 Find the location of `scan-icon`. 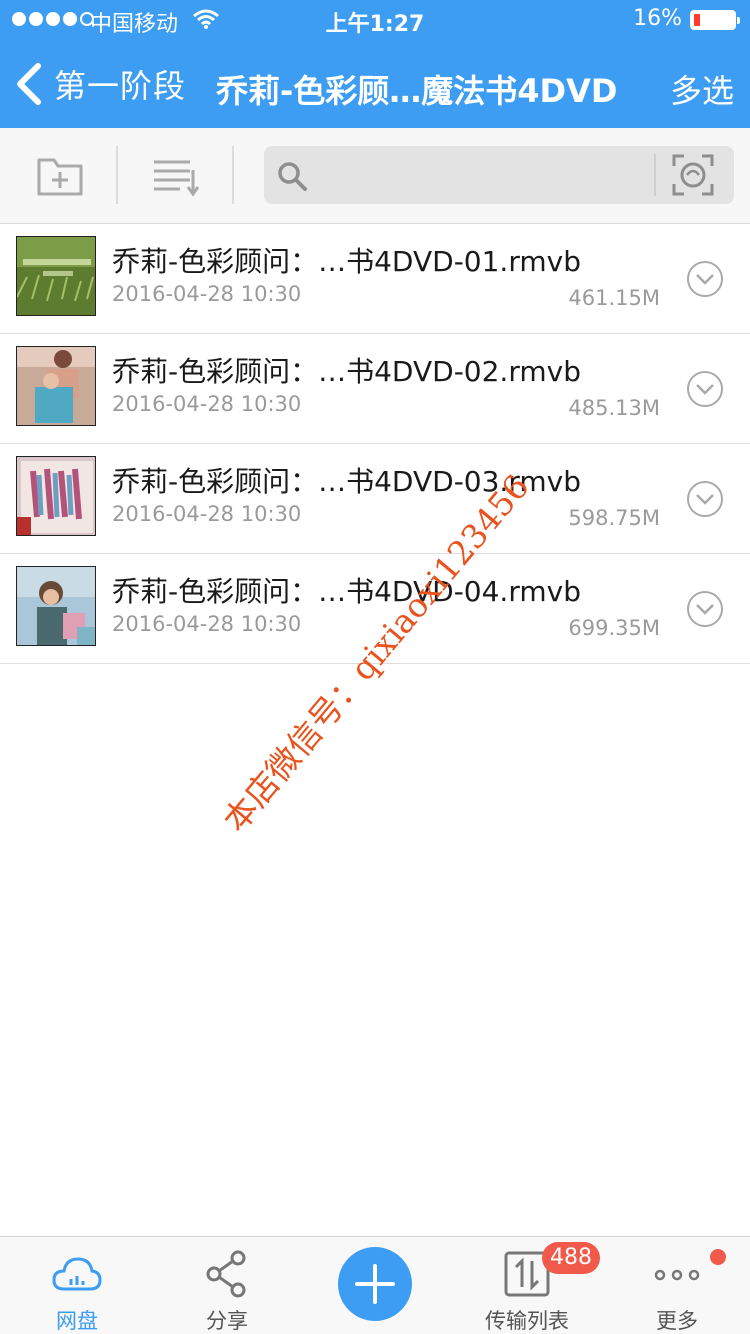

scan-icon is located at coordinates (693, 175).